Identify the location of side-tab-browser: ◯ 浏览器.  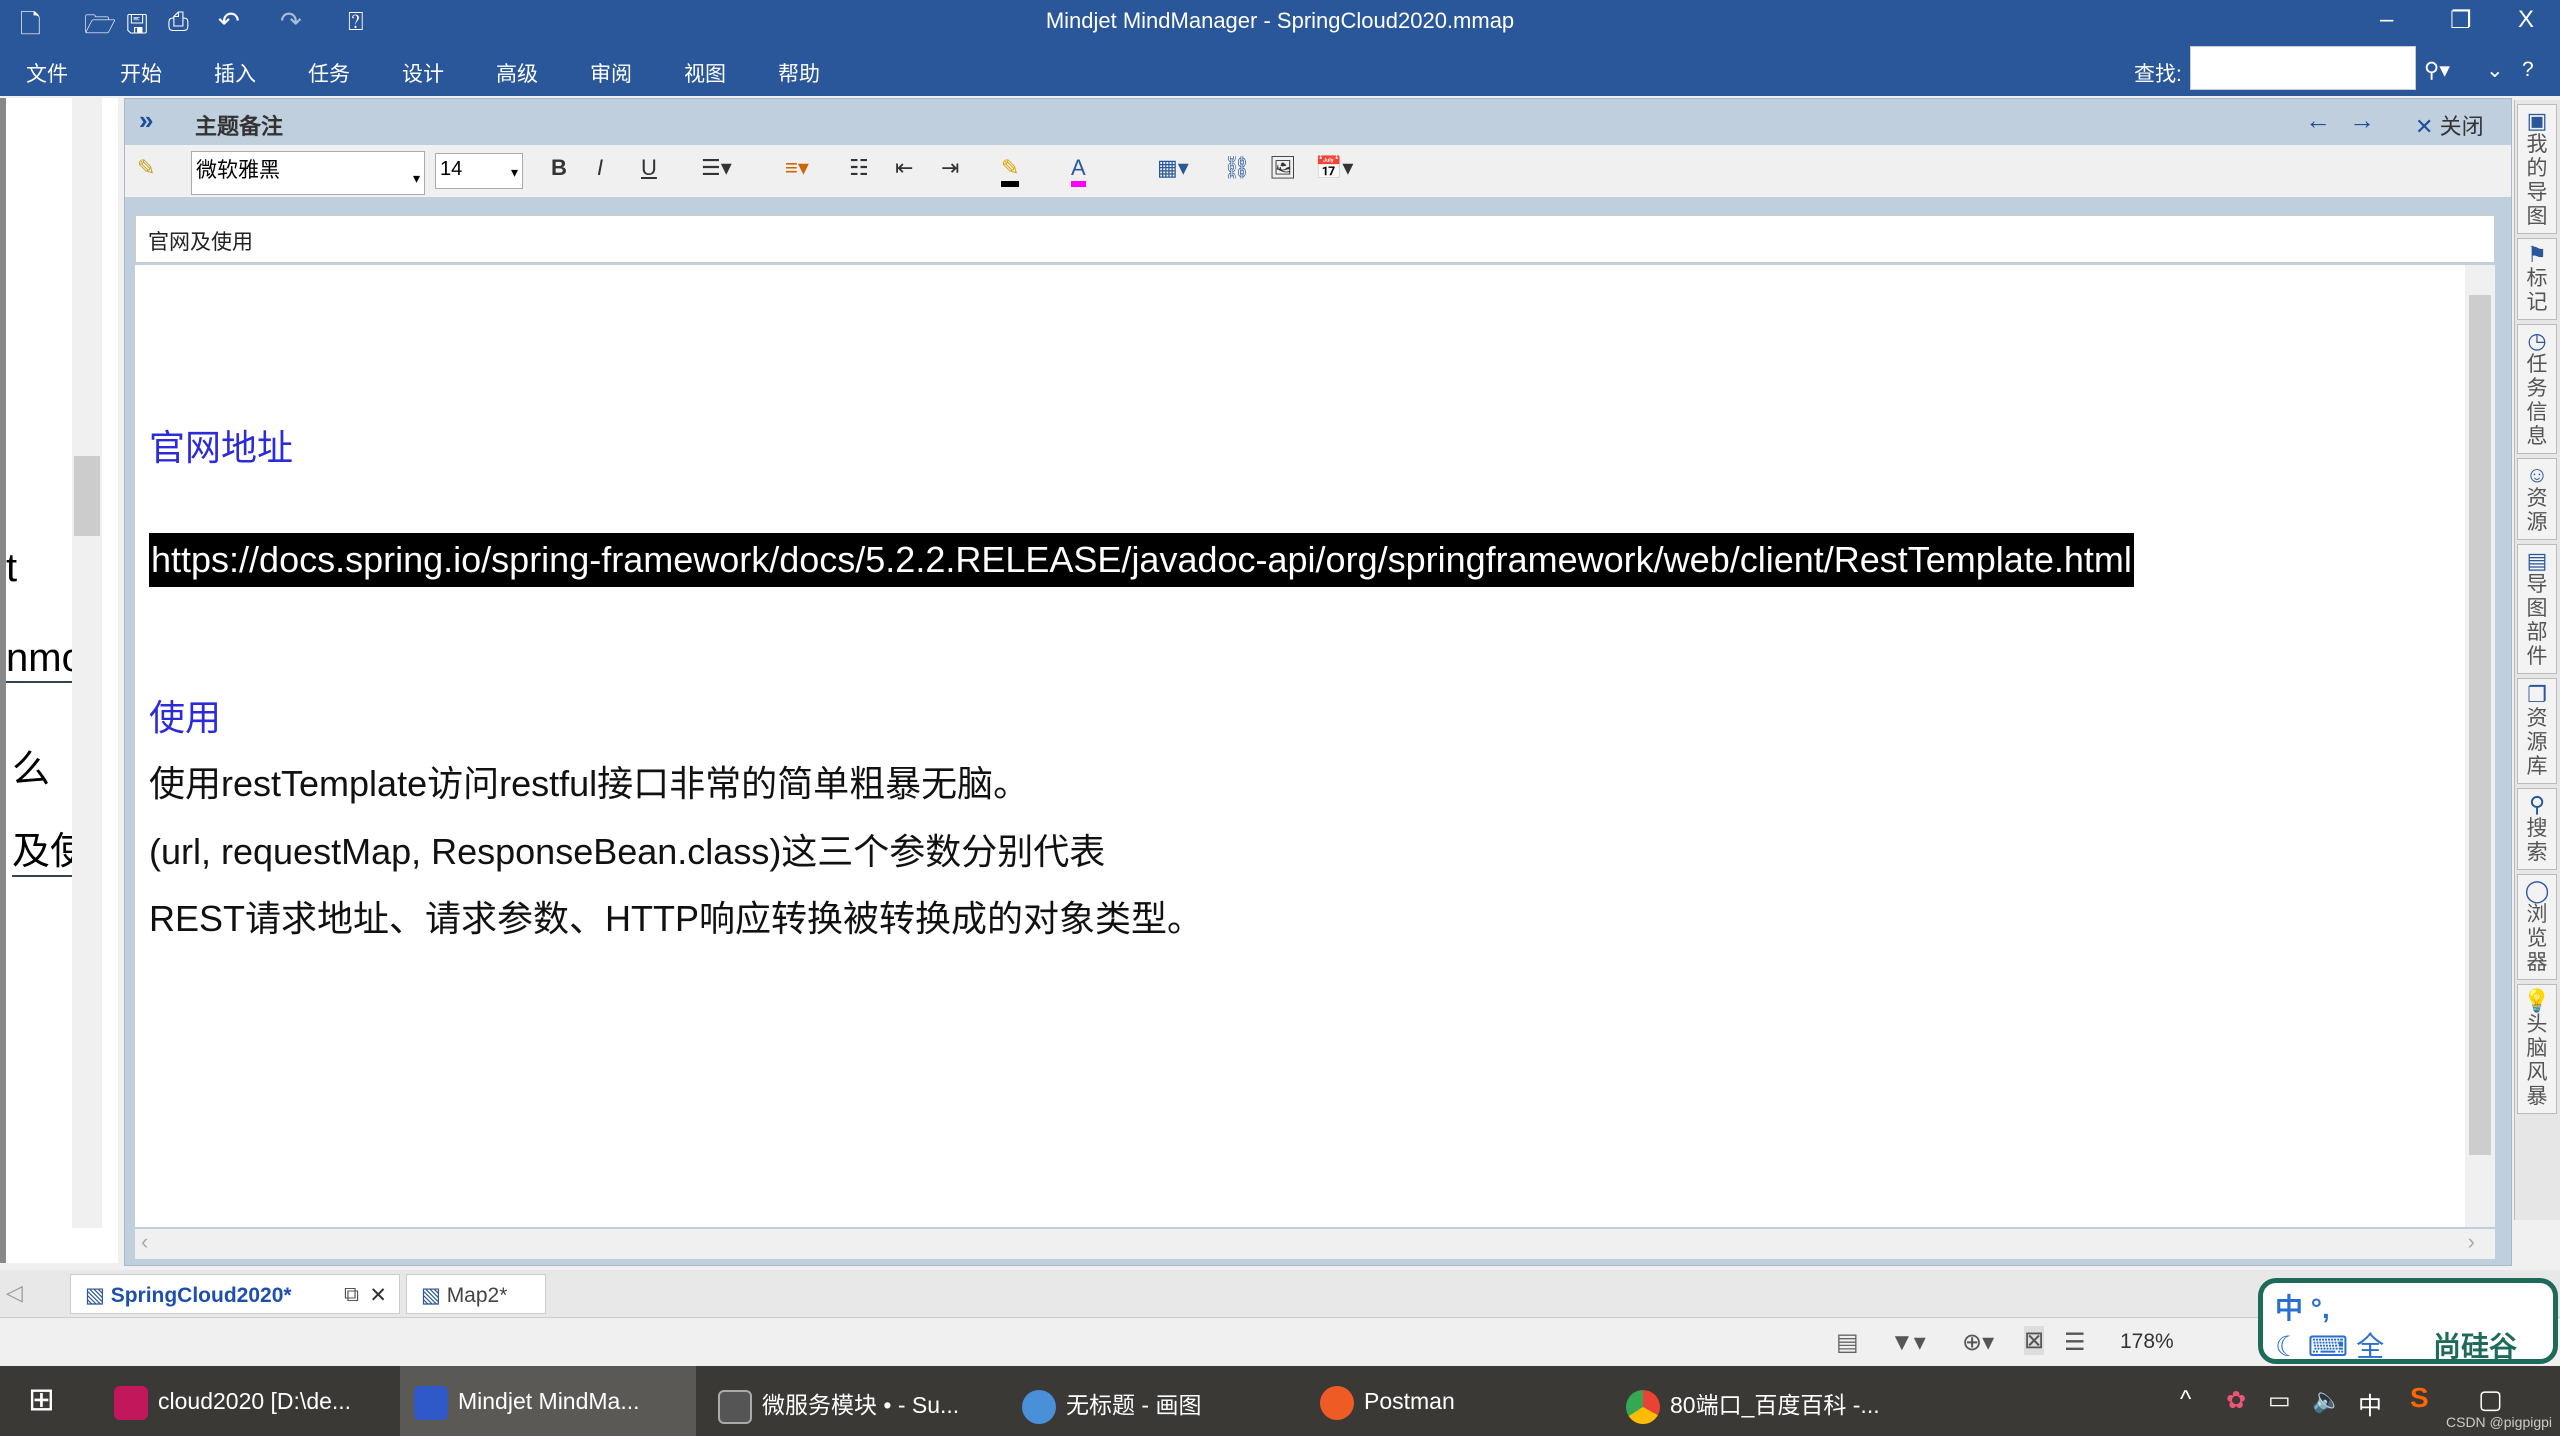
(2537, 927).